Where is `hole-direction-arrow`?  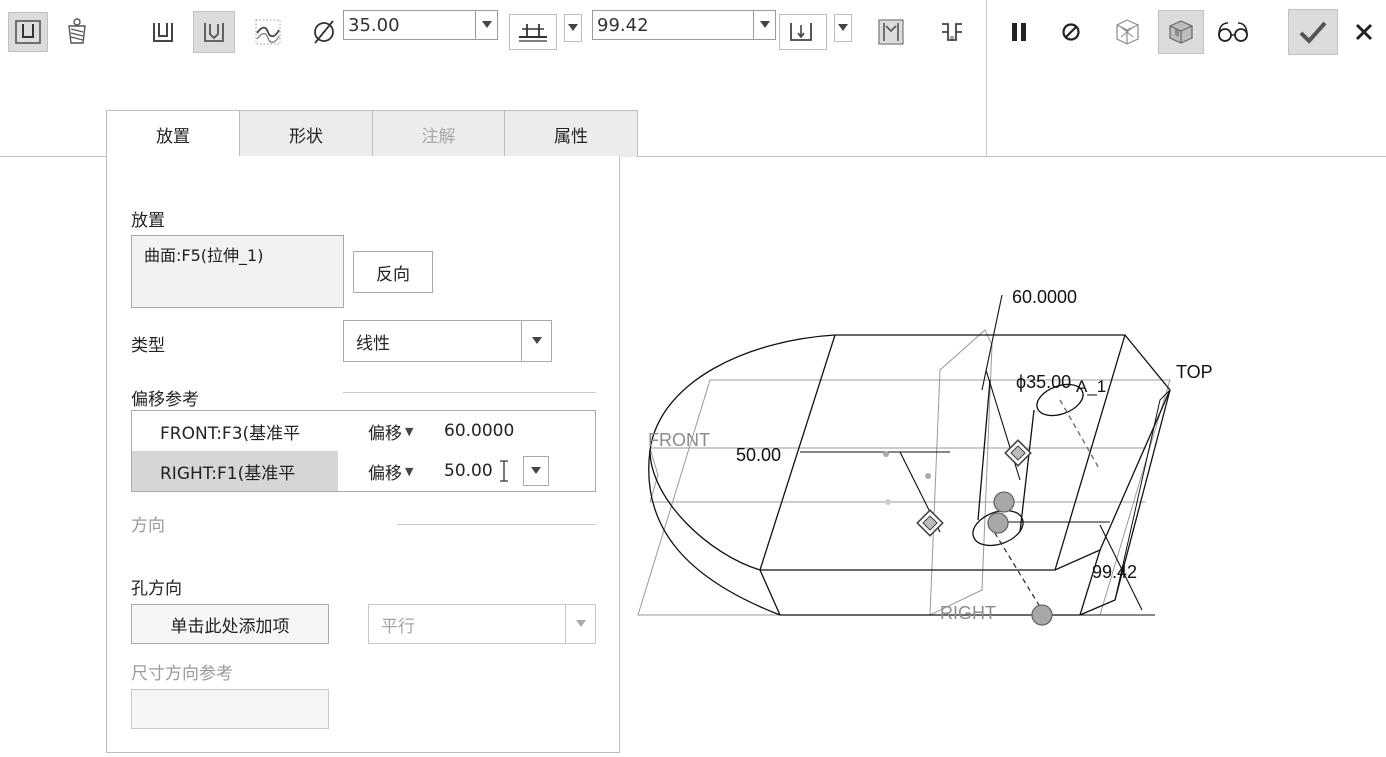 hole-direction-arrow is located at coordinates (580, 624).